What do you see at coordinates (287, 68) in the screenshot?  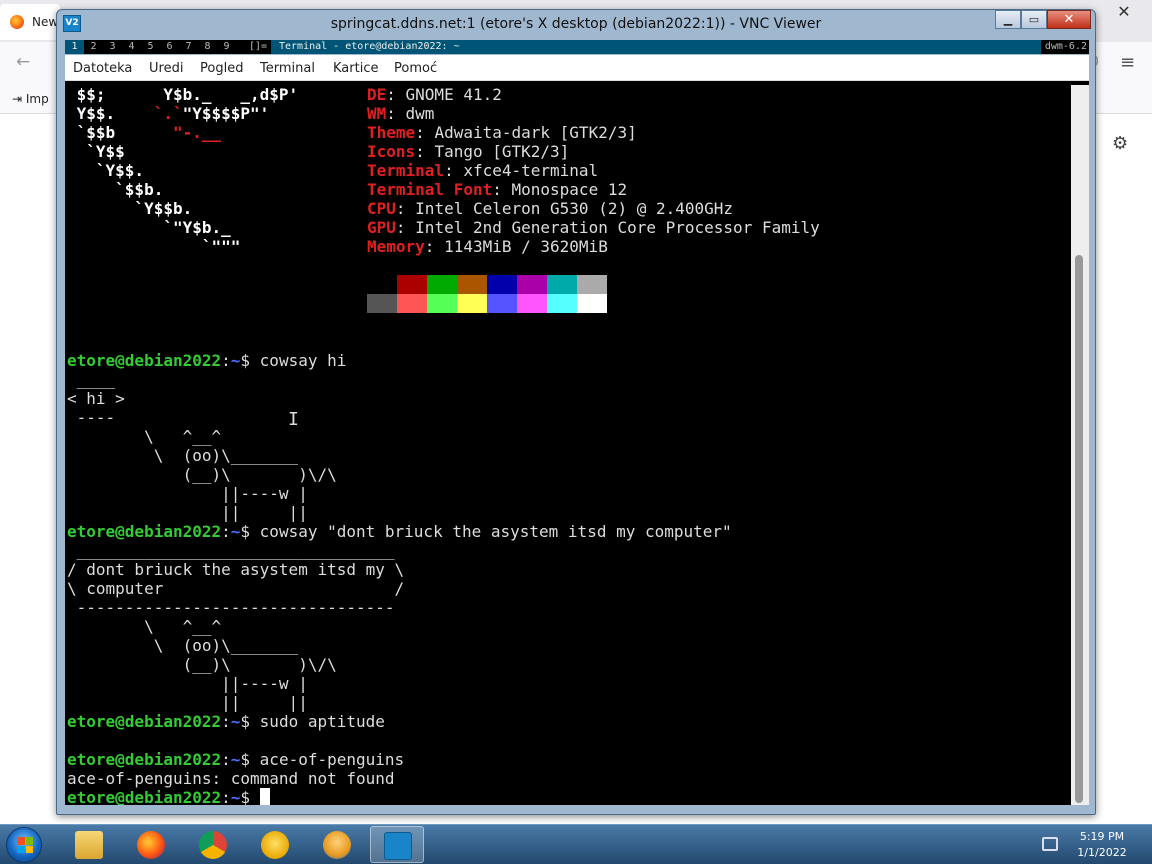 I see `menu-terminal: Terminal` at bounding box center [287, 68].